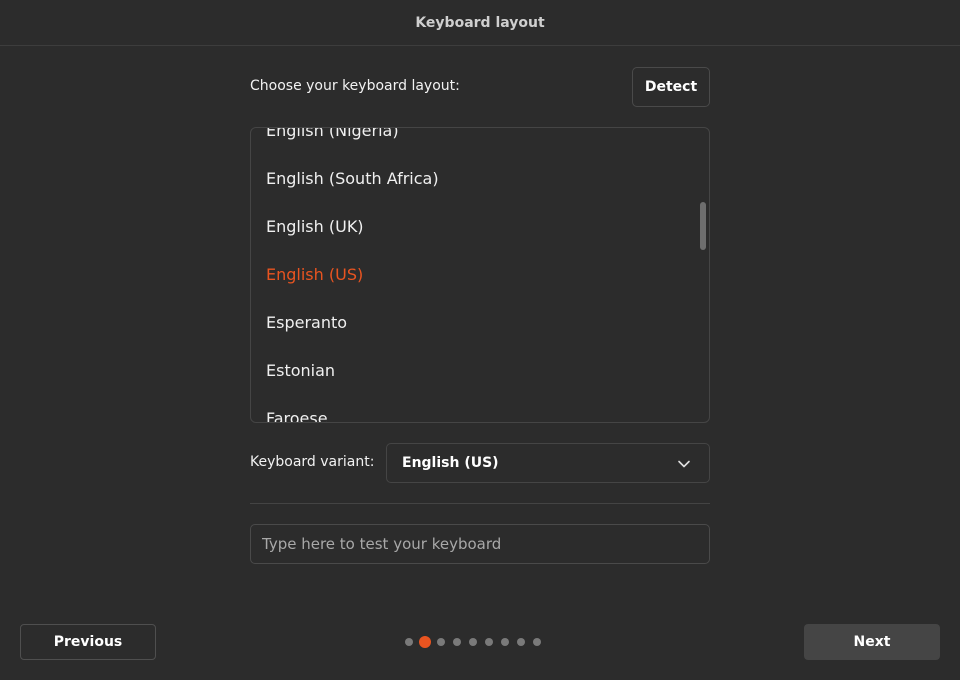 The image size is (960, 680). Describe the element at coordinates (703, 226) in the screenshot. I see `list-scrollbar` at that location.